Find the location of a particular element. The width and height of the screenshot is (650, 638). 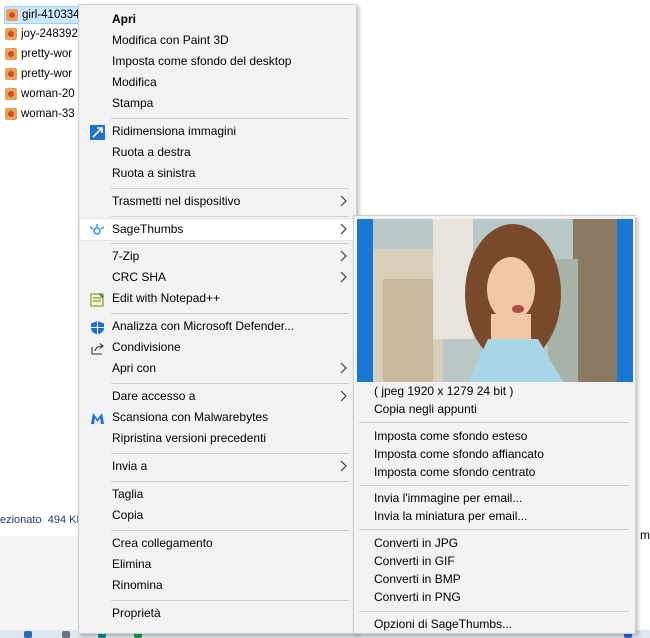

menu-item-cut: Taglia is located at coordinates (218, 494).